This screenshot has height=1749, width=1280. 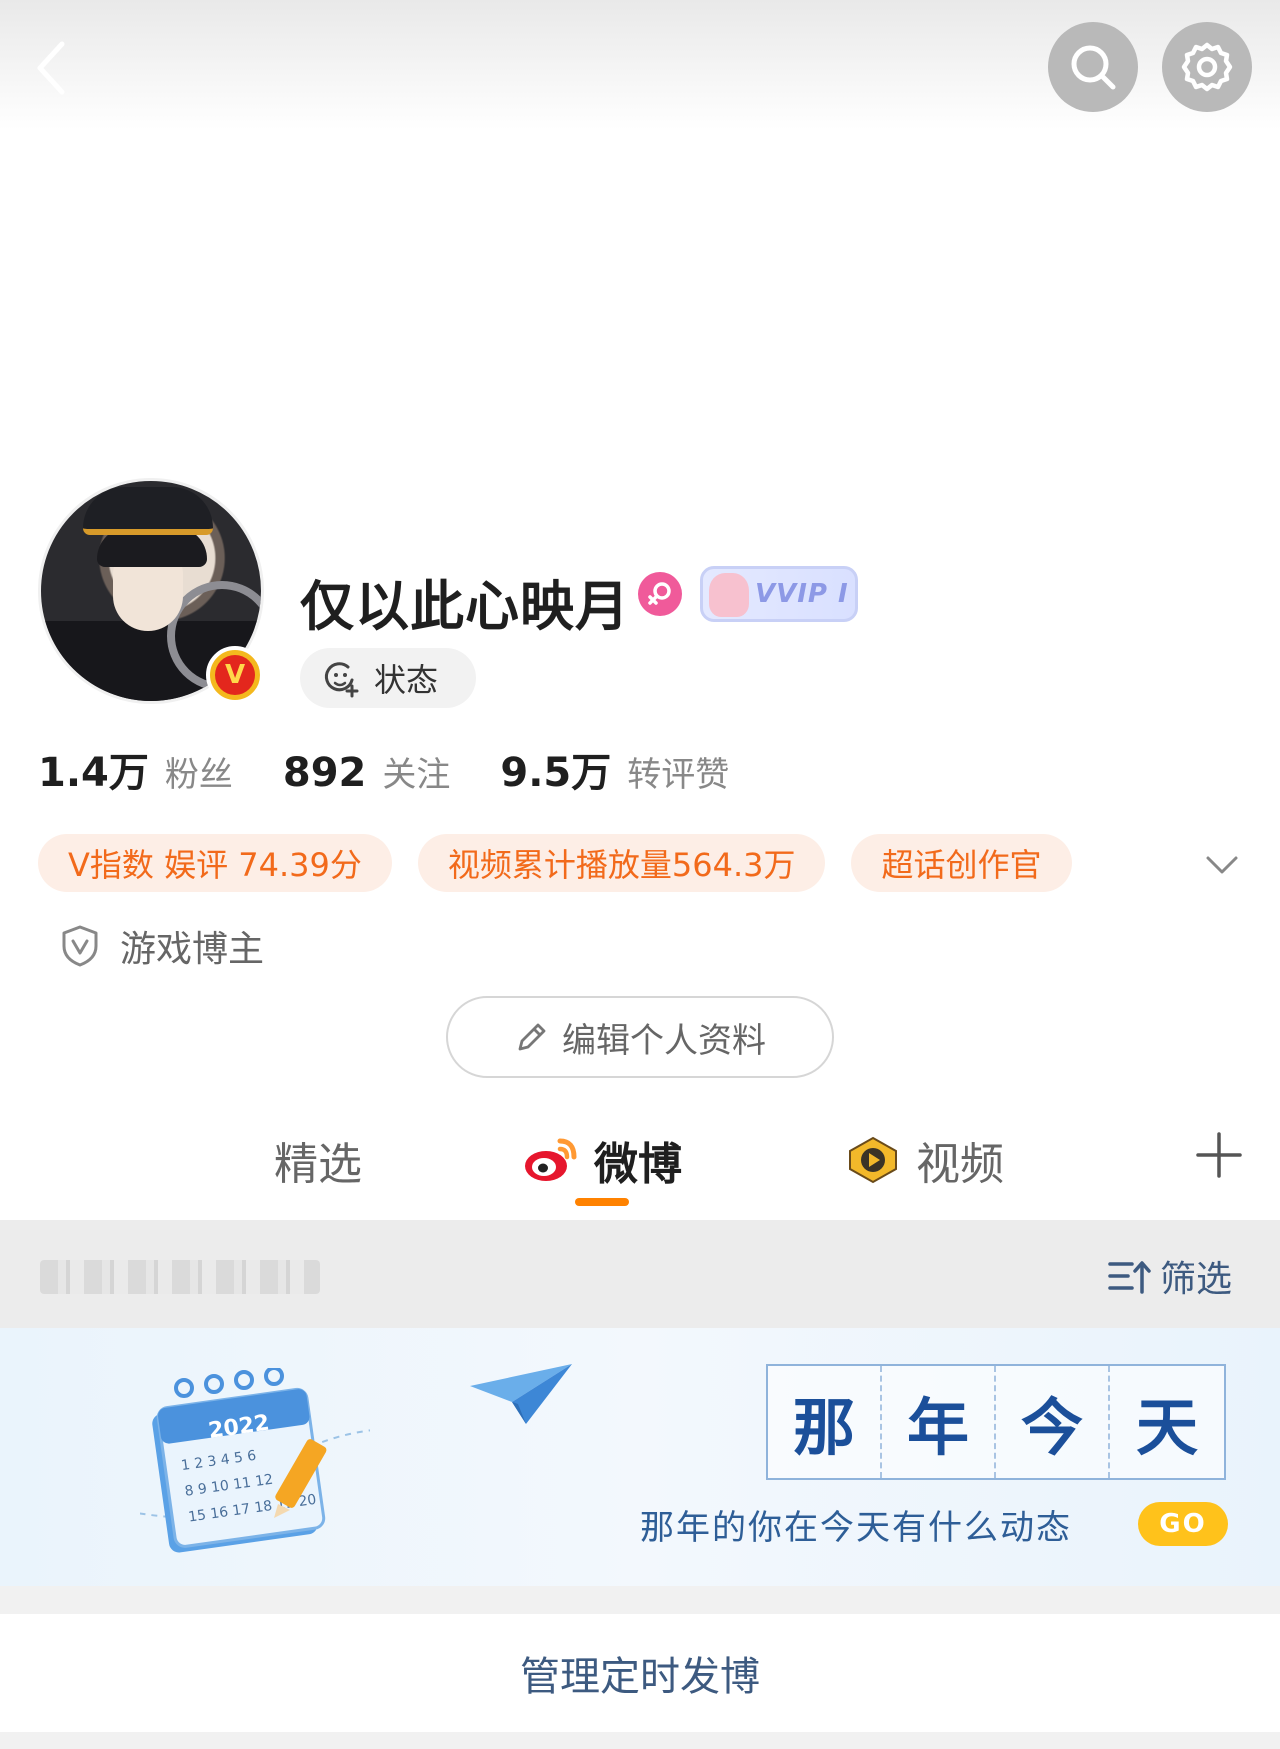 I want to click on edit-profile-button: 编辑个人资料, so click(x=640, y=1037).